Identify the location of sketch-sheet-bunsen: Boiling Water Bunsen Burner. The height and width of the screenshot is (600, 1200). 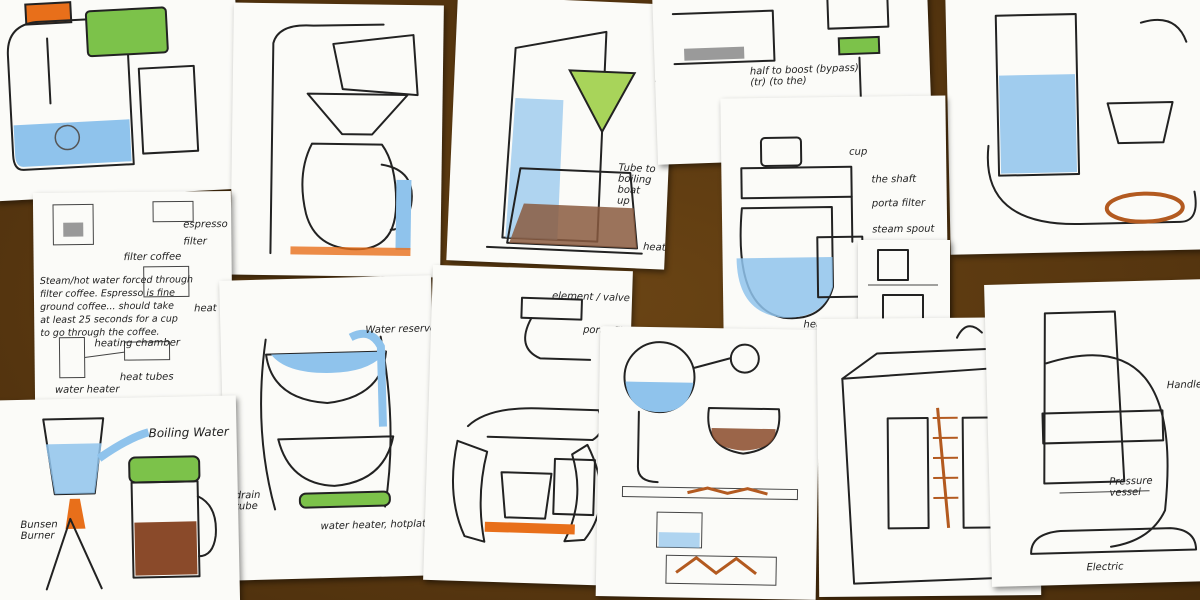
(120, 497).